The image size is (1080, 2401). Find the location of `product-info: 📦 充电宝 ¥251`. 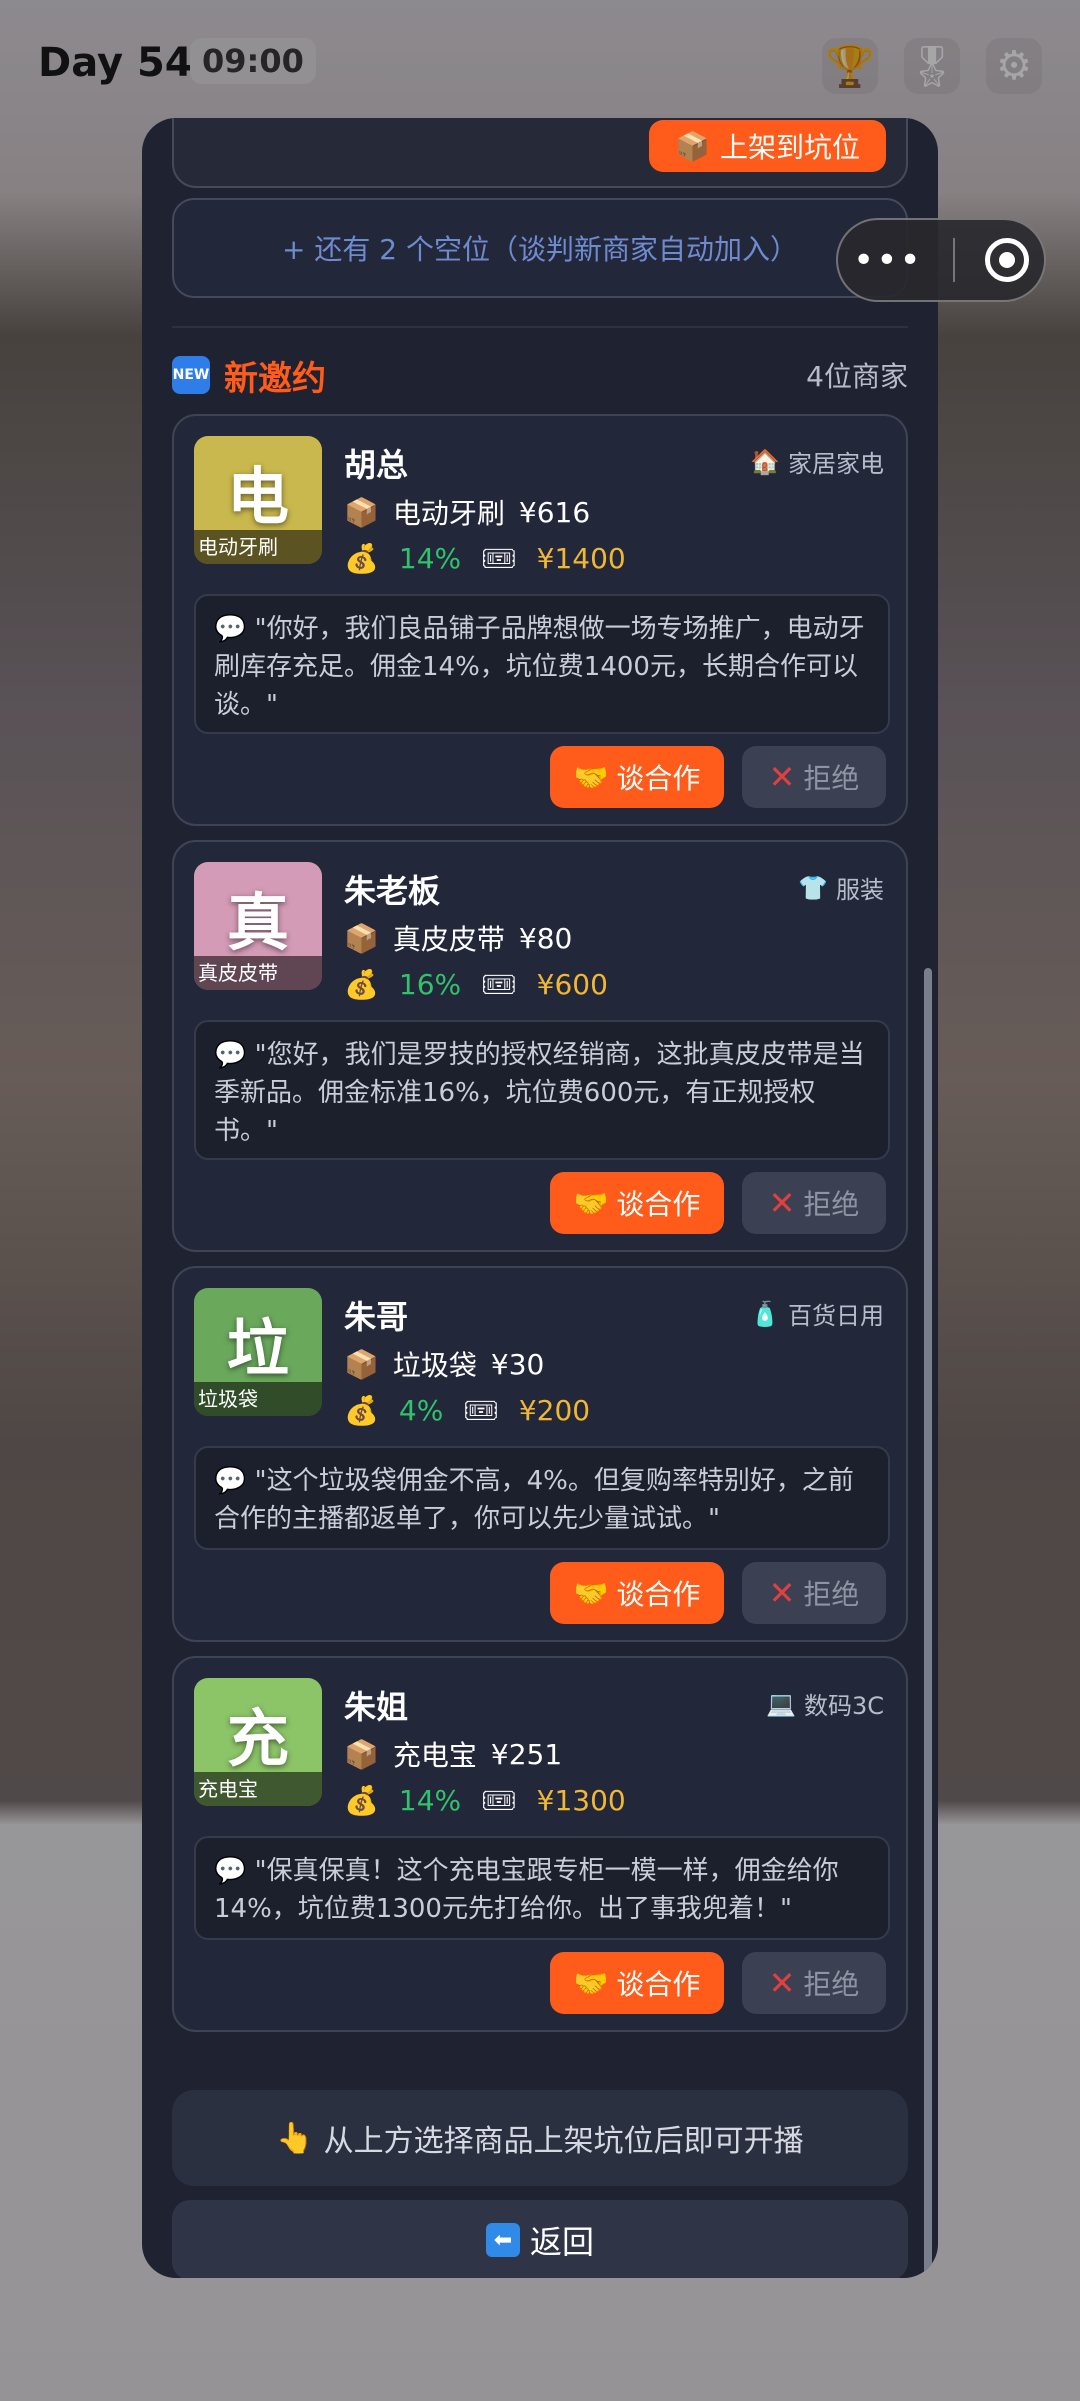

product-info: 📦 充电宝 ¥251 is located at coordinates (453, 1755).